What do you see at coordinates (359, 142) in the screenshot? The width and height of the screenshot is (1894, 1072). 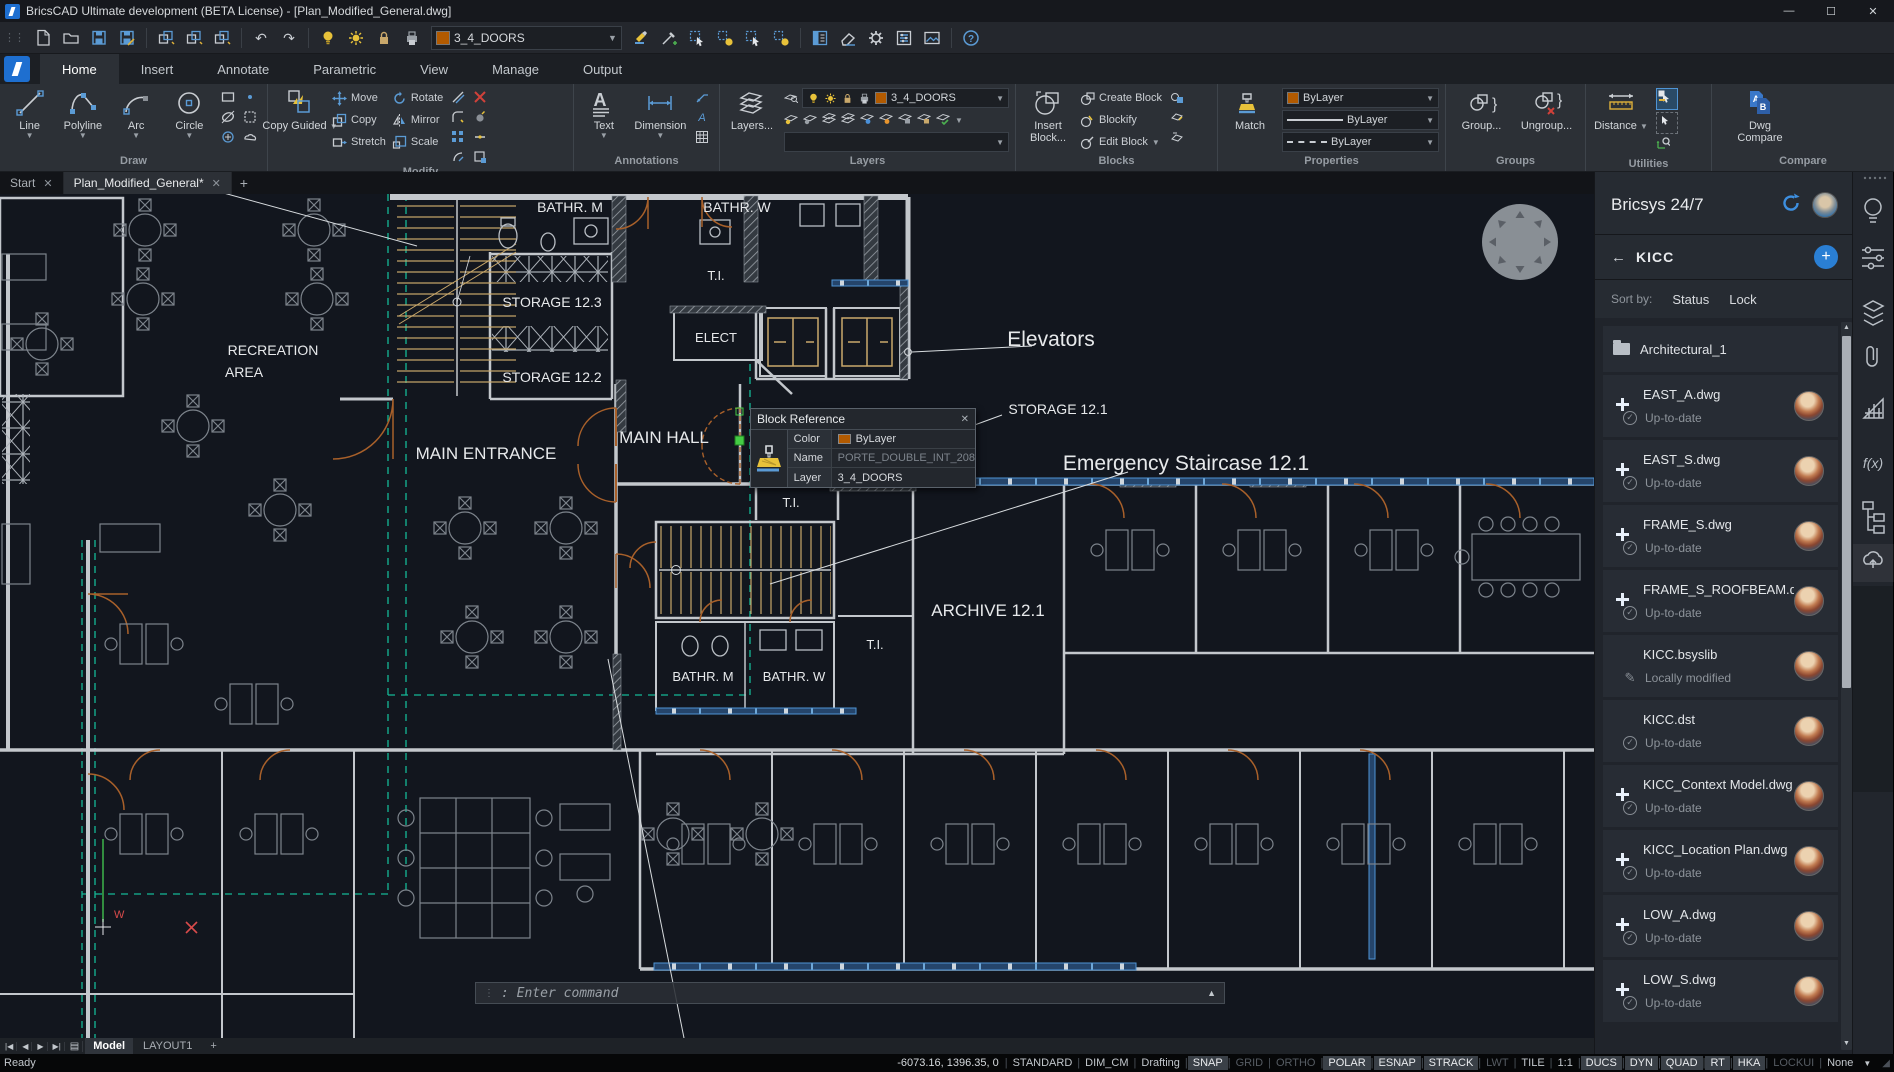 I see `stretch-button: Stretch` at bounding box center [359, 142].